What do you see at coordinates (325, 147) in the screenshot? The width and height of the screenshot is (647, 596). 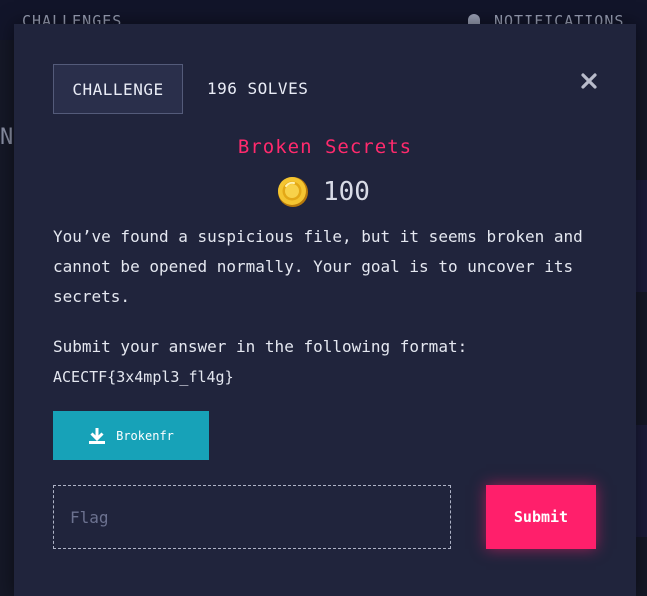 I see `challenge-title: Broken Secrets` at bounding box center [325, 147].